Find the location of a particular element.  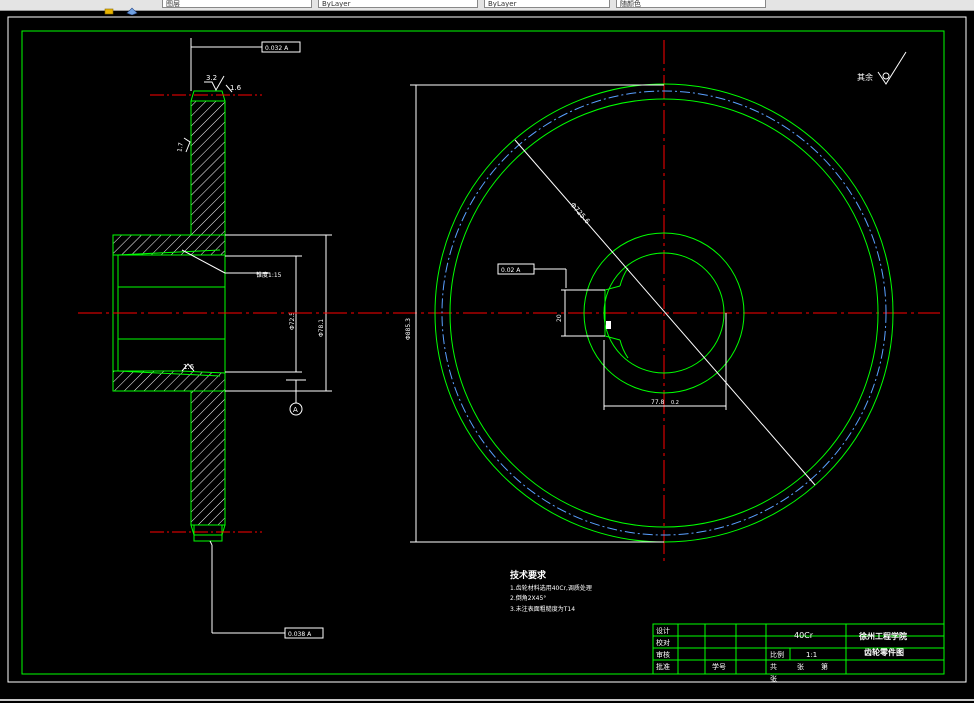

tech-item-3: 3.未注表面粗糙度为T14 is located at coordinates (542, 609).